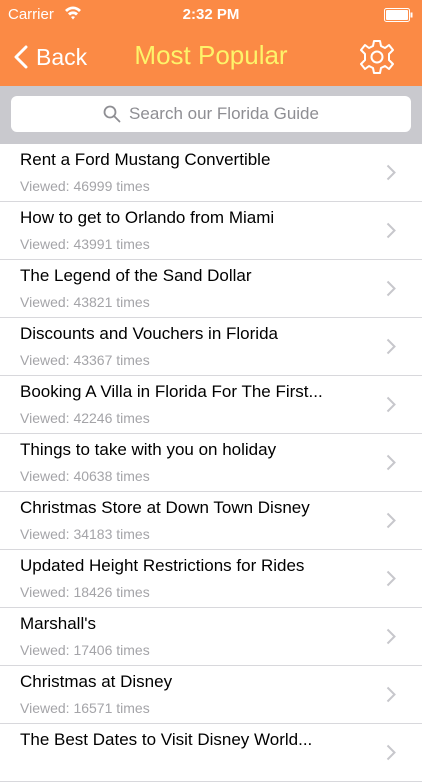 The width and height of the screenshot is (422, 782). I want to click on header: Carrier 2:32 PM Back Most Popular, so click(211, 43).